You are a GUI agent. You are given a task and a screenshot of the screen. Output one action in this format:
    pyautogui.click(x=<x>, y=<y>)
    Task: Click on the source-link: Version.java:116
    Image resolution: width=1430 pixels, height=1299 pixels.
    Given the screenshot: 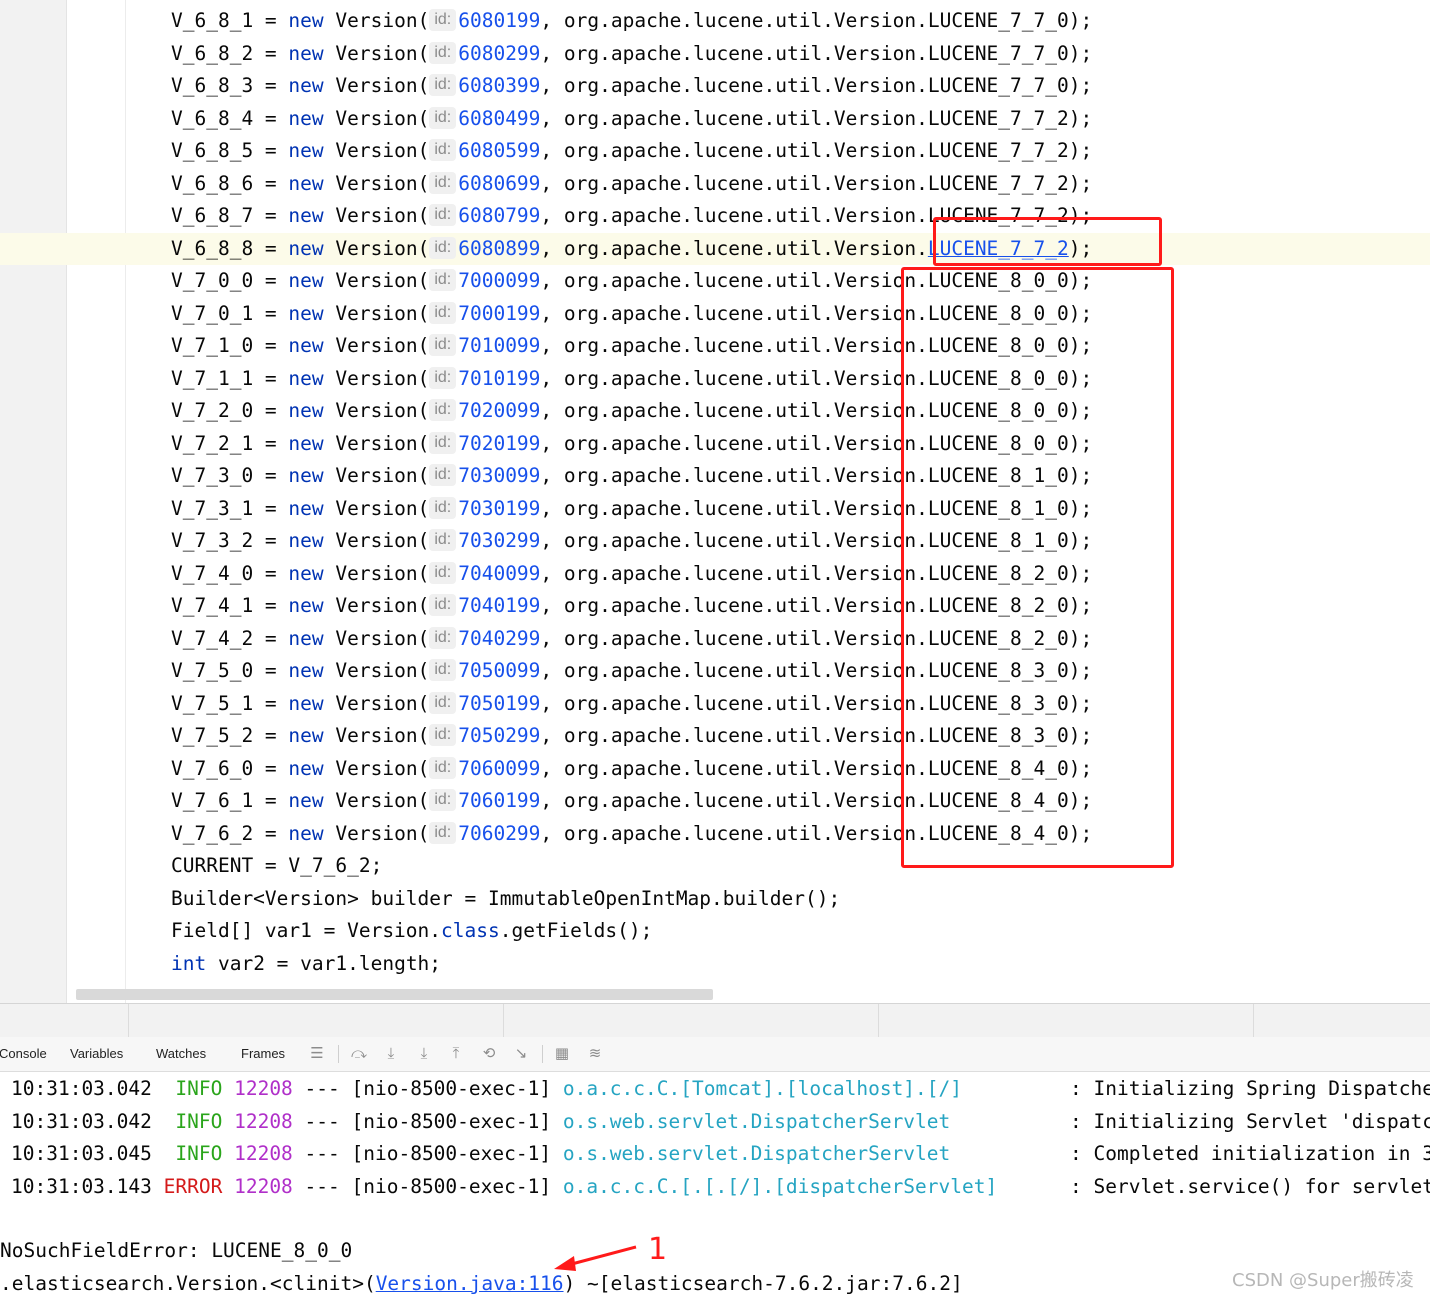 What is the action you would take?
    pyautogui.click(x=470, y=1283)
    